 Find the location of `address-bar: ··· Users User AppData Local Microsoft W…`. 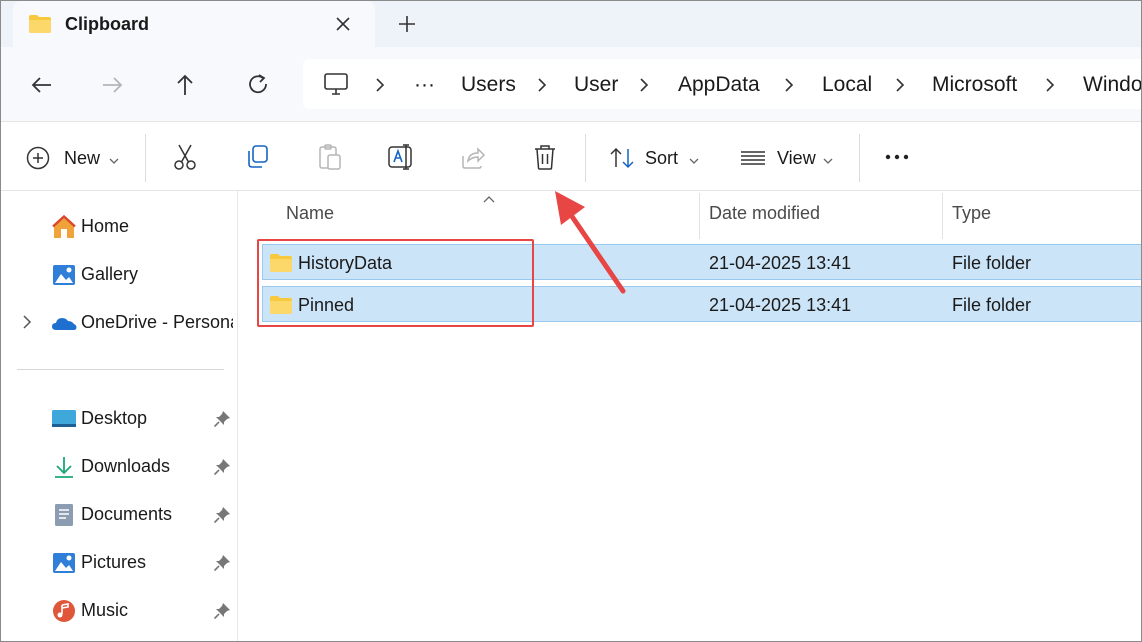

address-bar: ··· Users User AppData Local Microsoft W… is located at coordinates (722, 84).